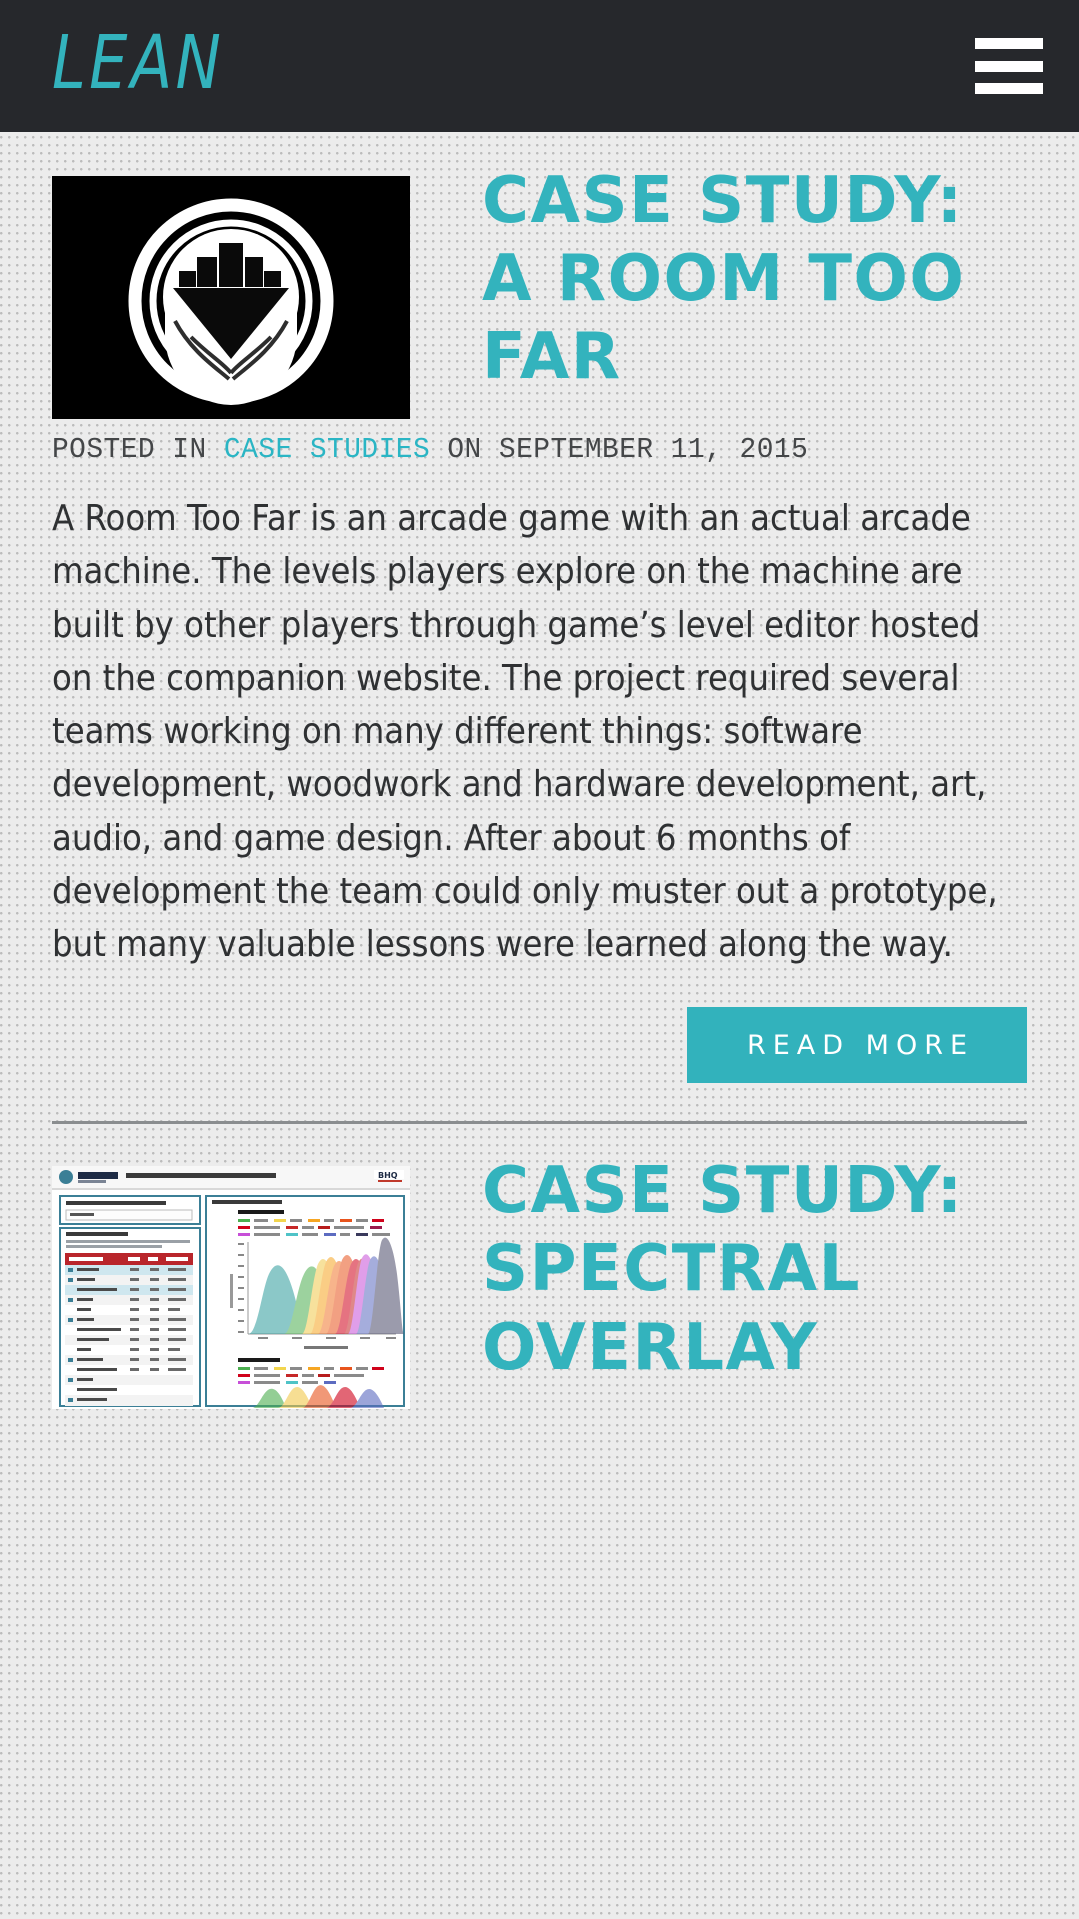 This screenshot has height=1919, width=1079. Describe the element at coordinates (718, 1269) in the screenshot. I see `post-title-link: Case Study: Spectral Overlay` at that location.